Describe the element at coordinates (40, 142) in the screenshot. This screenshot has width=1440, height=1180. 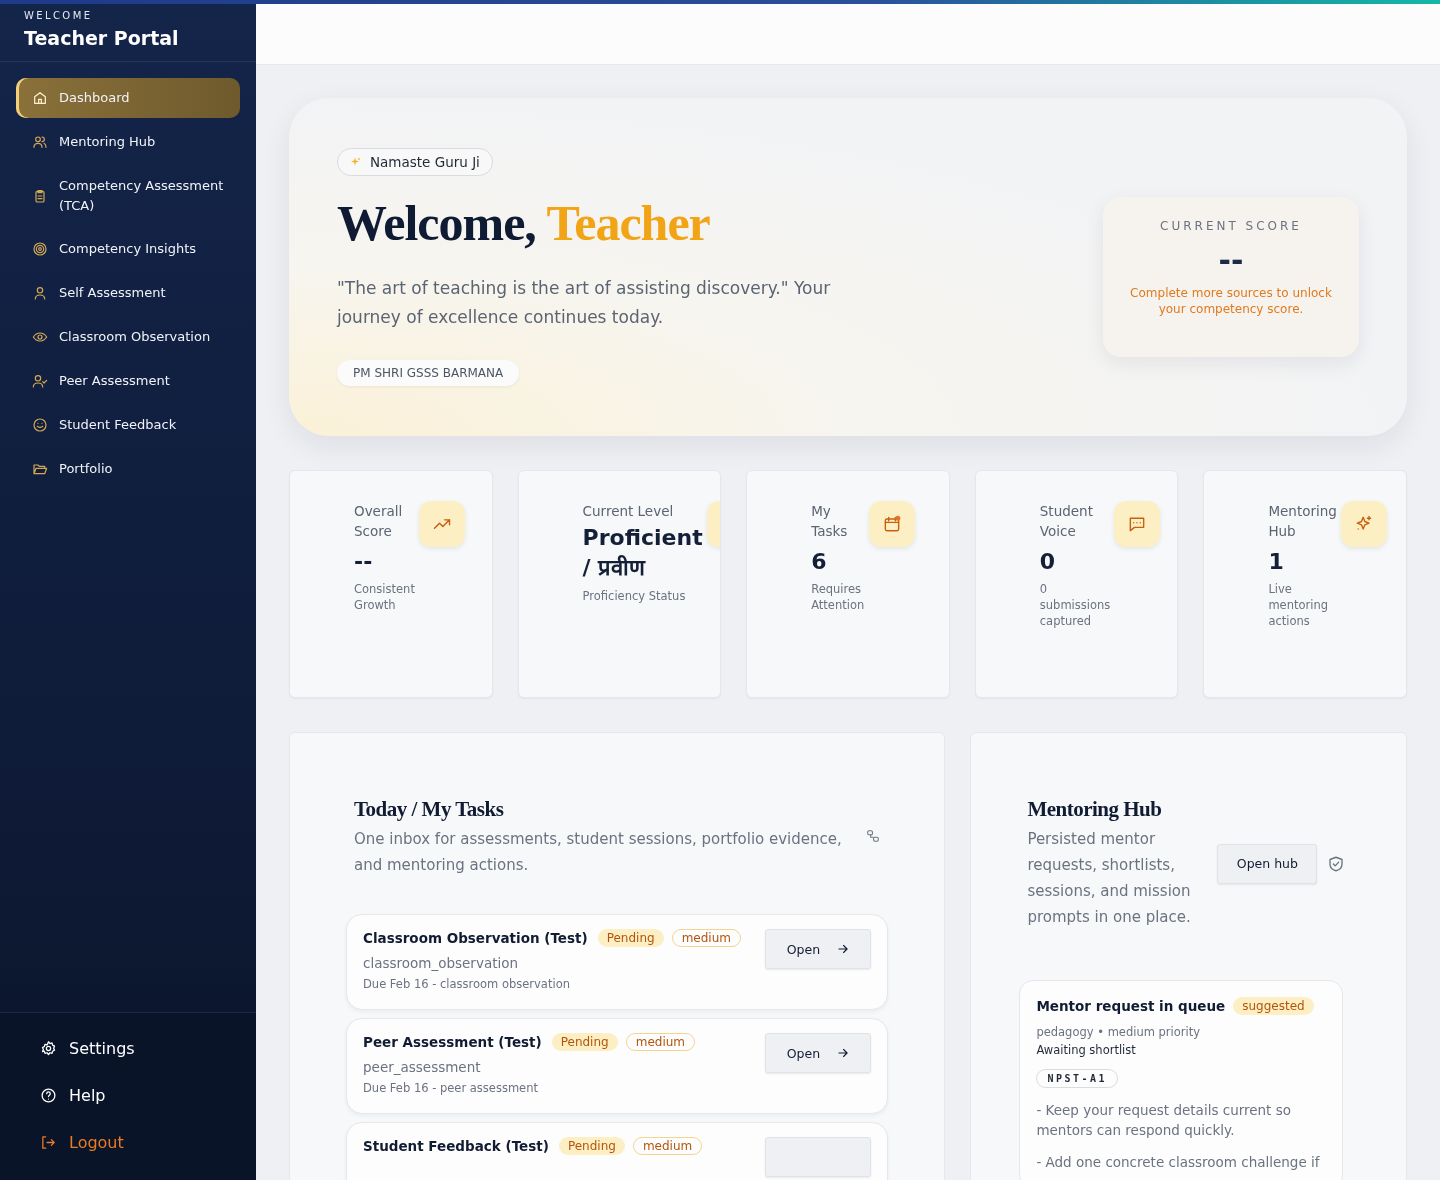
I see `people-icon` at that location.